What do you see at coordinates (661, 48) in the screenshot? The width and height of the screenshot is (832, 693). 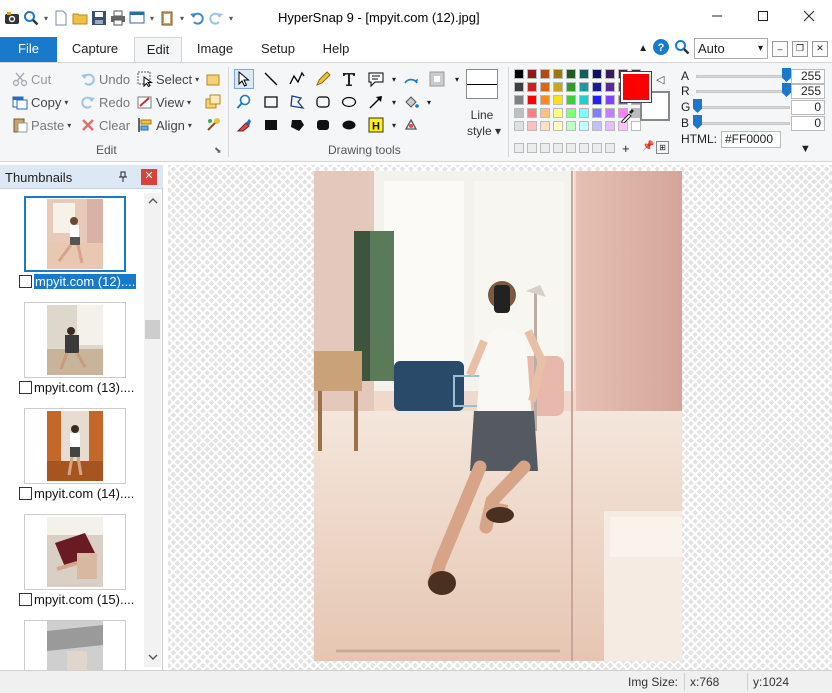 I see `help-icon: ?` at bounding box center [661, 48].